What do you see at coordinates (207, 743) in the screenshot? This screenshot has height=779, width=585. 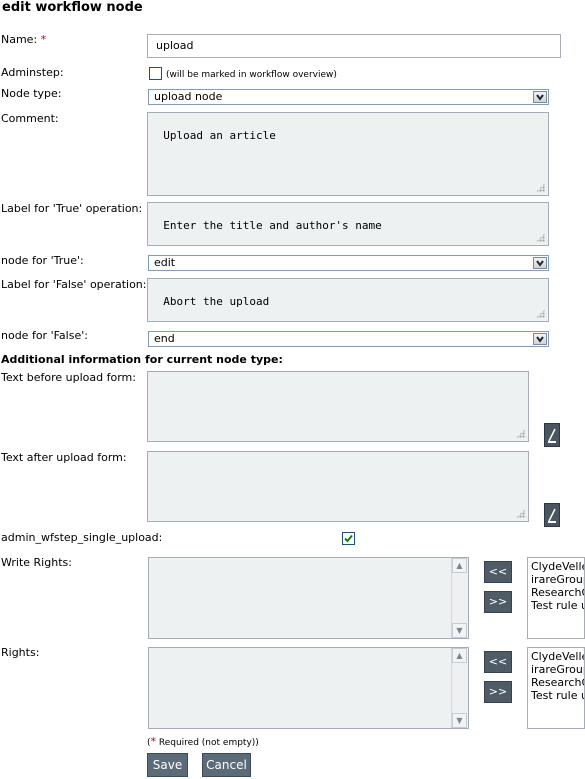 I see `required-note-text: Required (not empty))` at bounding box center [207, 743].